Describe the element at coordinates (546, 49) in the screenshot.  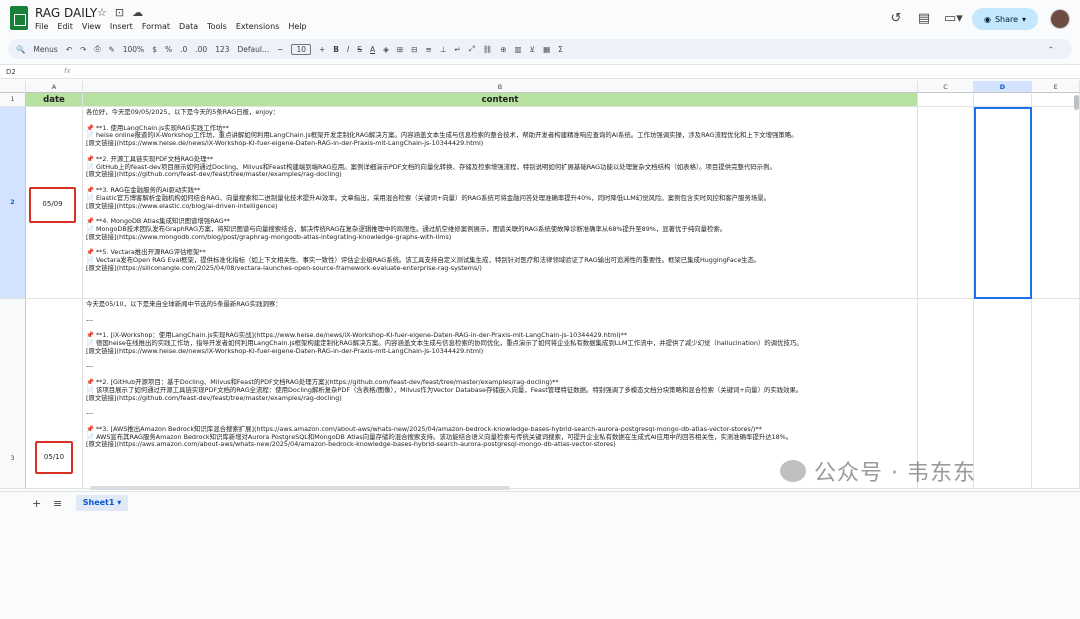
I see `filter-views-icon: ▦` at that location.